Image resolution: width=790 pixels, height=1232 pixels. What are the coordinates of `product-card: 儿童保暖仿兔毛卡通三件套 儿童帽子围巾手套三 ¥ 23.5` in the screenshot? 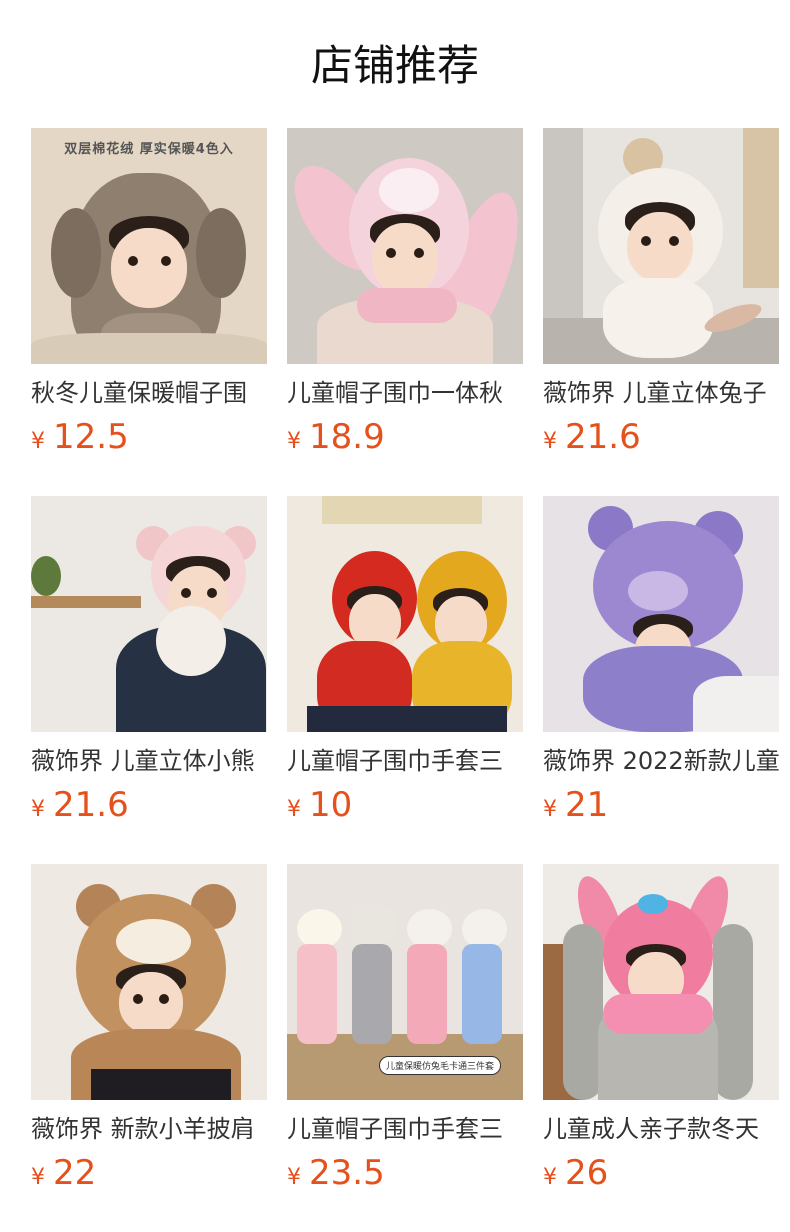 It's located at (405, 1048).